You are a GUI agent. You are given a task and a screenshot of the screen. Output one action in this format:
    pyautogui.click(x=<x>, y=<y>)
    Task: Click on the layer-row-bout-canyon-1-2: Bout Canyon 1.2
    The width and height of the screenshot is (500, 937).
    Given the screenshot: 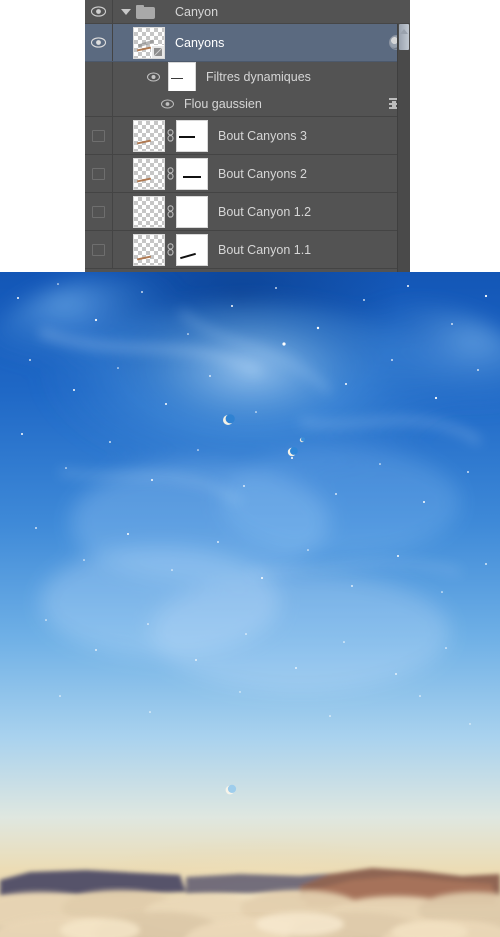 What is the action you would take?
    pyautogui.click(x=247, y=212)
    